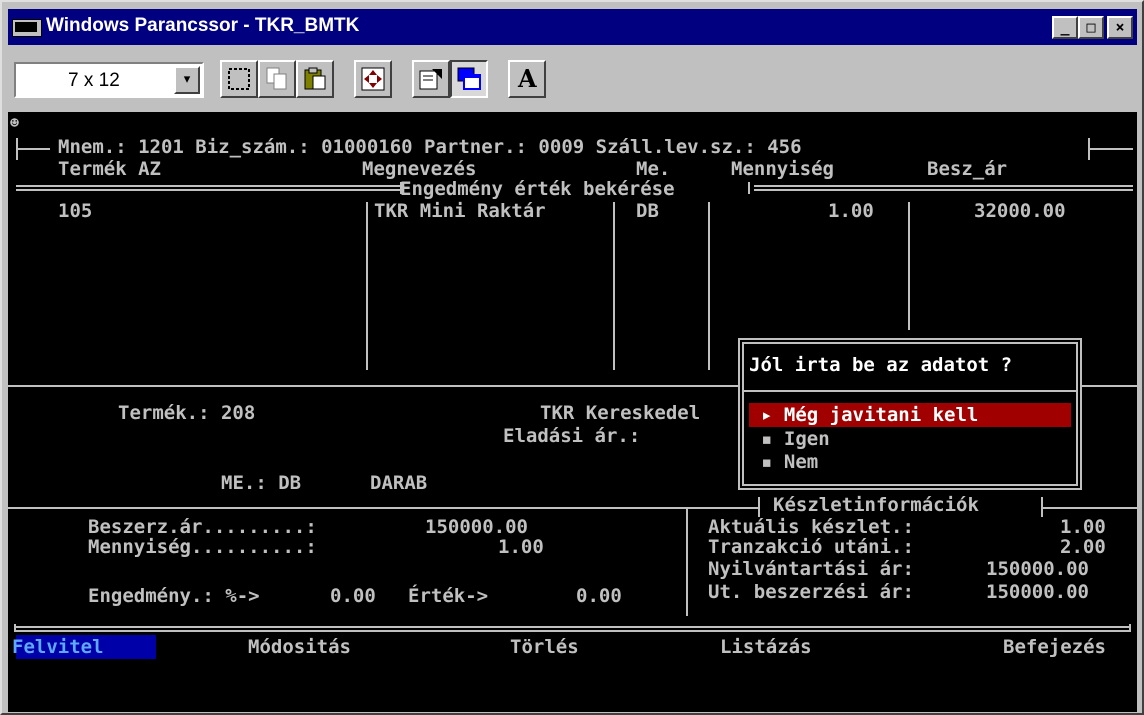 The height and width of the screenshot is (715, 1144). What do you see at coordinates (599, 596) in the screenshot?
I see `ertek-field: 0.00` at bounding box center [599, 596].